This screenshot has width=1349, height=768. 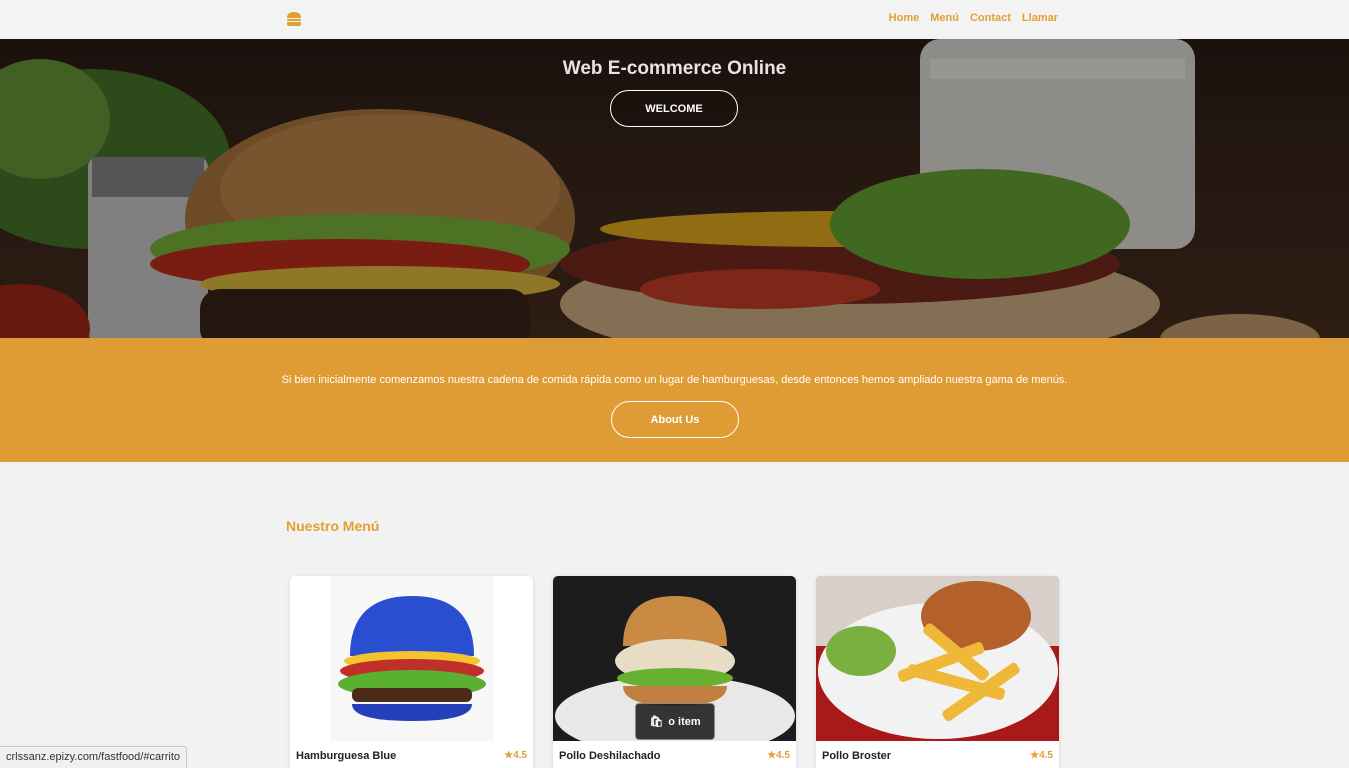 I want to click on menu-card: Hamburguesa Blue ★4.5, so click(x=411, y=672).